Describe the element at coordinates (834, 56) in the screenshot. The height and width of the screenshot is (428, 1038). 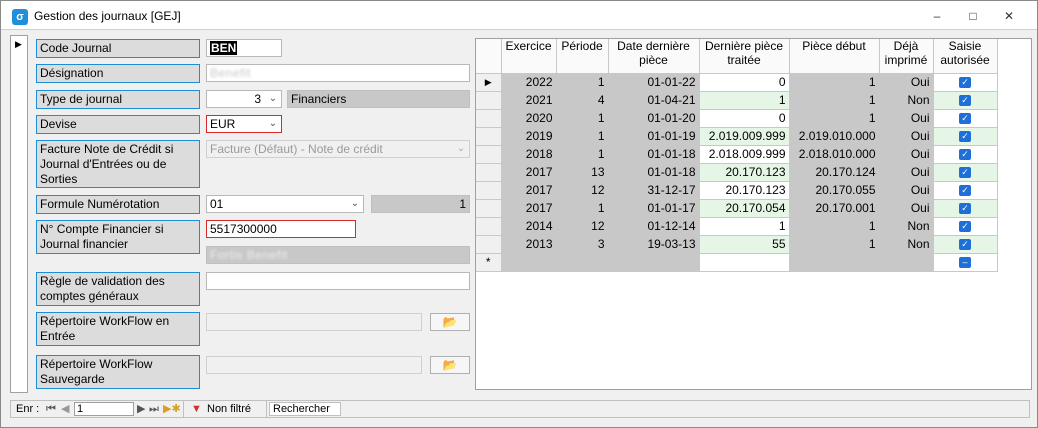
I see `column-header: Pièce début` at that location.